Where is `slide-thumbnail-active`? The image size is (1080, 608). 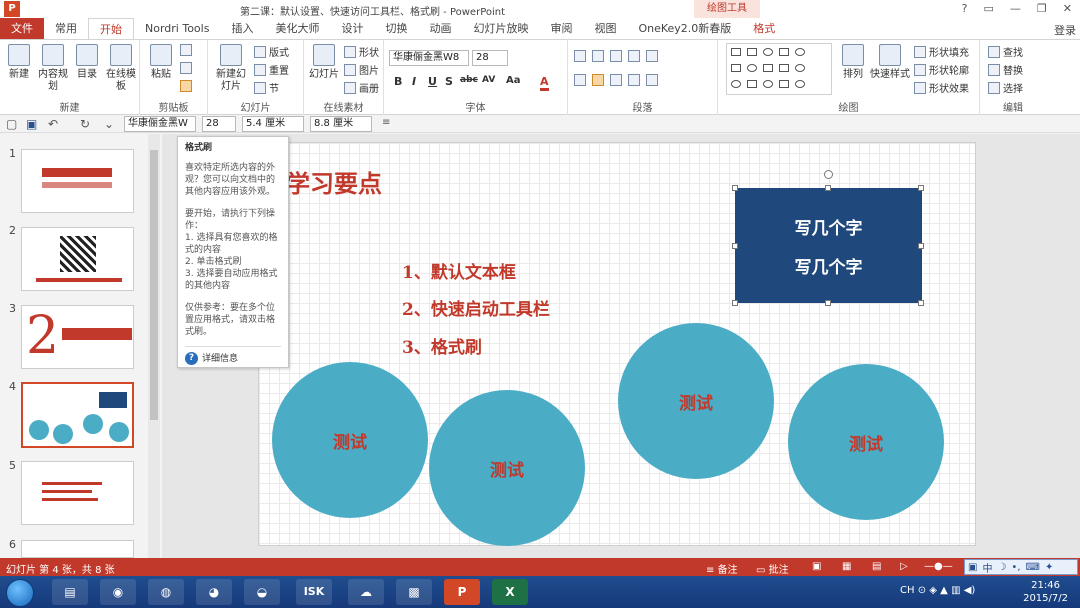
slide-thumbnail-active is located at coordinates (77, 415).